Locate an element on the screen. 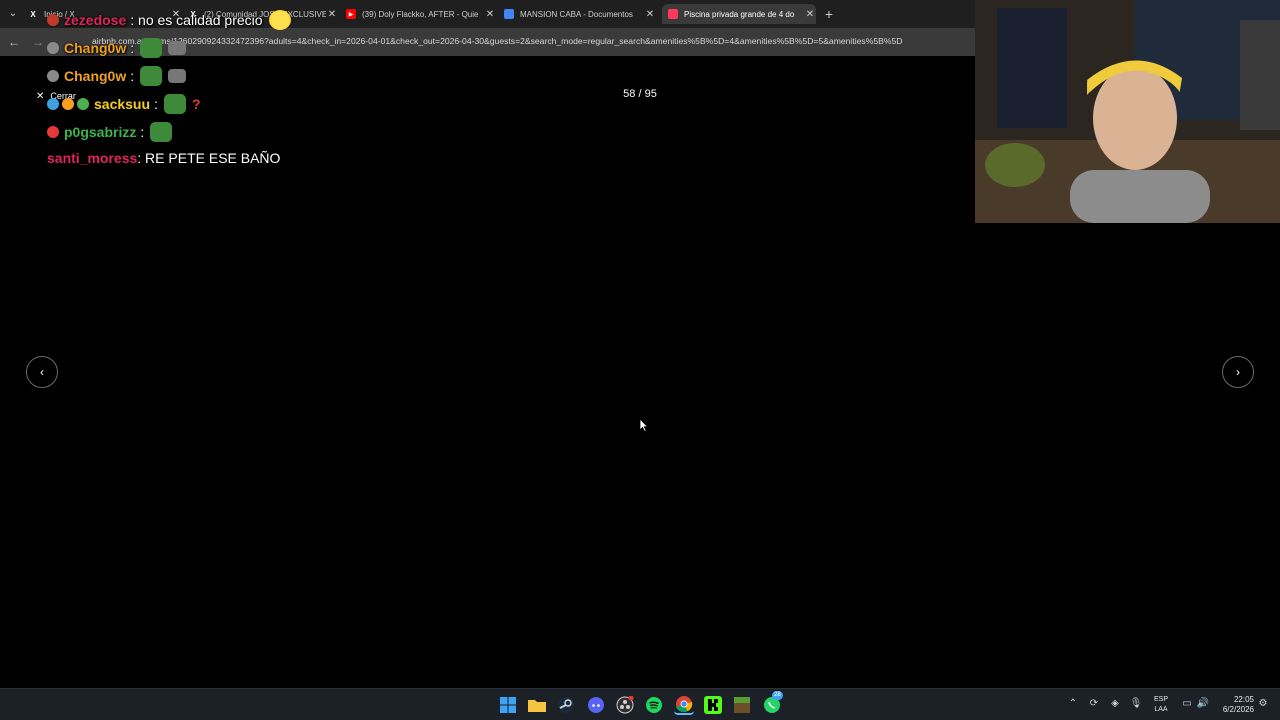  chat-message: santi_moress : RE PETE ESE BAÑO is located at coordinates (163, 158).